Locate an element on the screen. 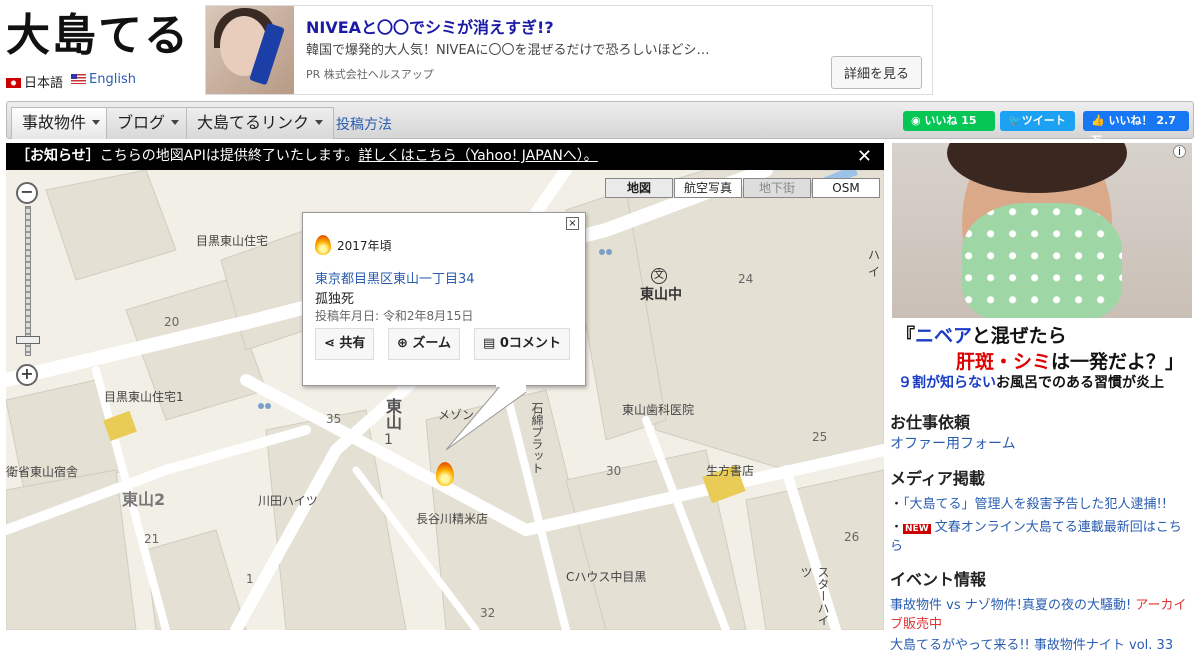  event-link-1: 事故物件 vs ナゾ物件!真夏の夜の大騒動! is located at coordinates (1010, 605).